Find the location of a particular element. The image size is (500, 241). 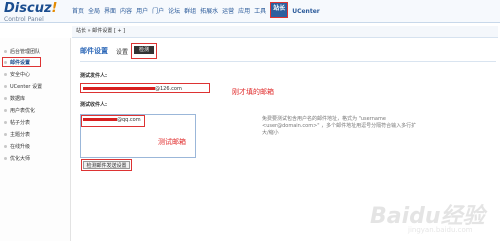

recipient-note: 测试邮箱 is located at coordinates (172, 142).